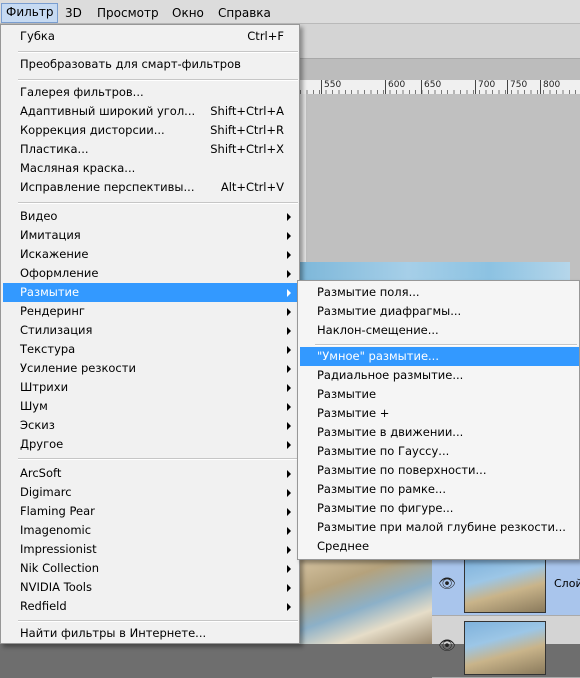 The height and width of the screenshot is (678, 580). What do you see at coordinates (150, 530) in the screenshot?
I see `menu-item-imagenomic: Imagenomic` at bounding box center [150, 530].